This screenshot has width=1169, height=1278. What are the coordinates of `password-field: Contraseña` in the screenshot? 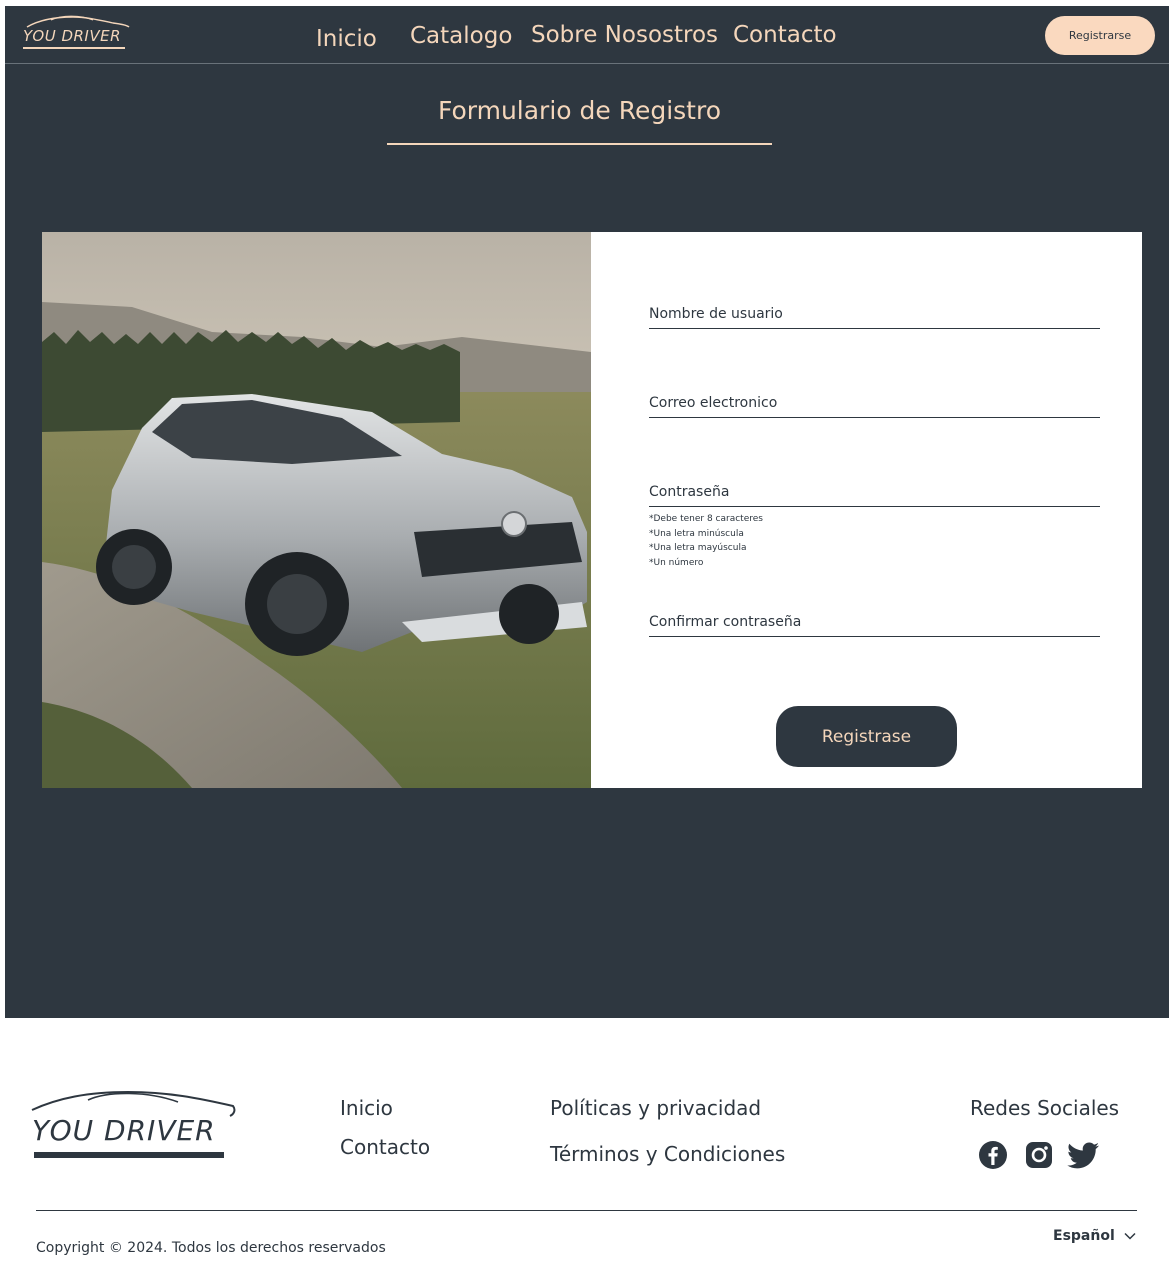 It's located at (874, 495).